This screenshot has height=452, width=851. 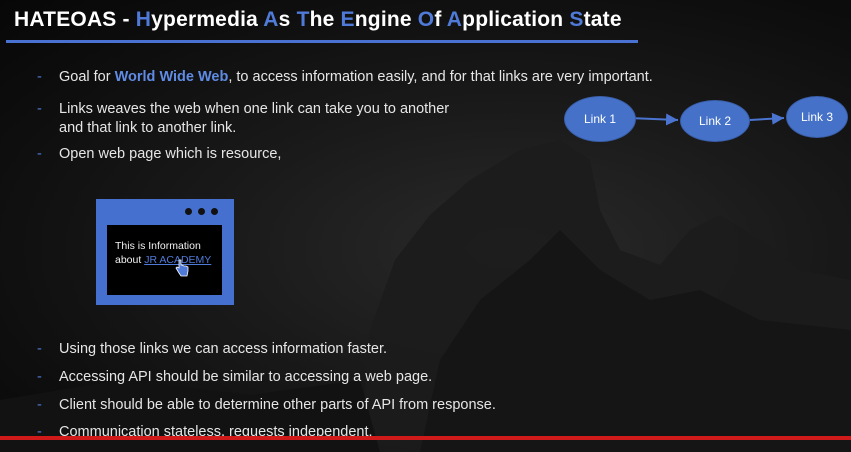 I want to click on browser-content-text: This is Information about JR ACADEMY, so click(x=163, y=253).